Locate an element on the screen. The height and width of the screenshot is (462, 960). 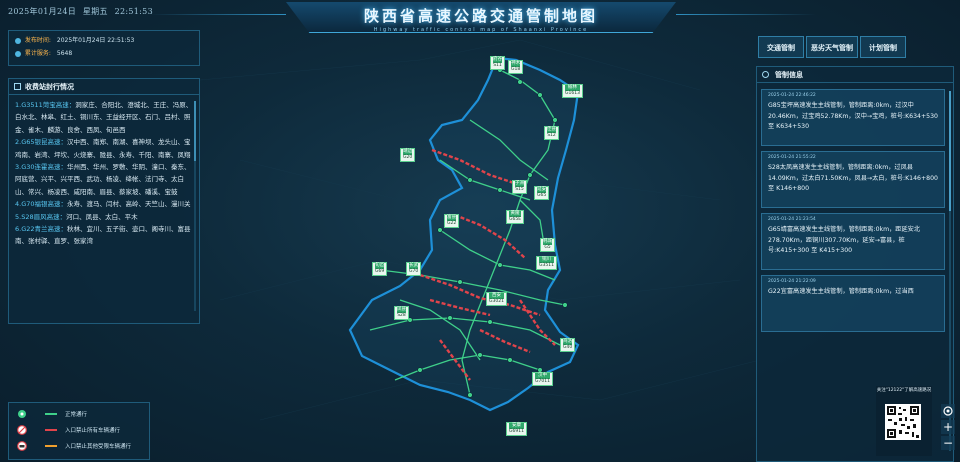
current-datetime: 2025年01月24日 星期五 22:51:53 is located at coordinates (82, 11).